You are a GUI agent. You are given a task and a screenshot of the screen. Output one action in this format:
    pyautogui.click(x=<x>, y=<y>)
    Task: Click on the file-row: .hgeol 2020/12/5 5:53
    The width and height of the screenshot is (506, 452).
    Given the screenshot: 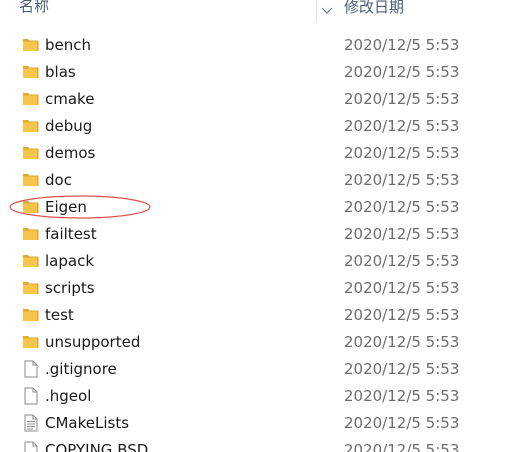 What is the action you would take?
    pyautogui.click(x=253, y=396)
    